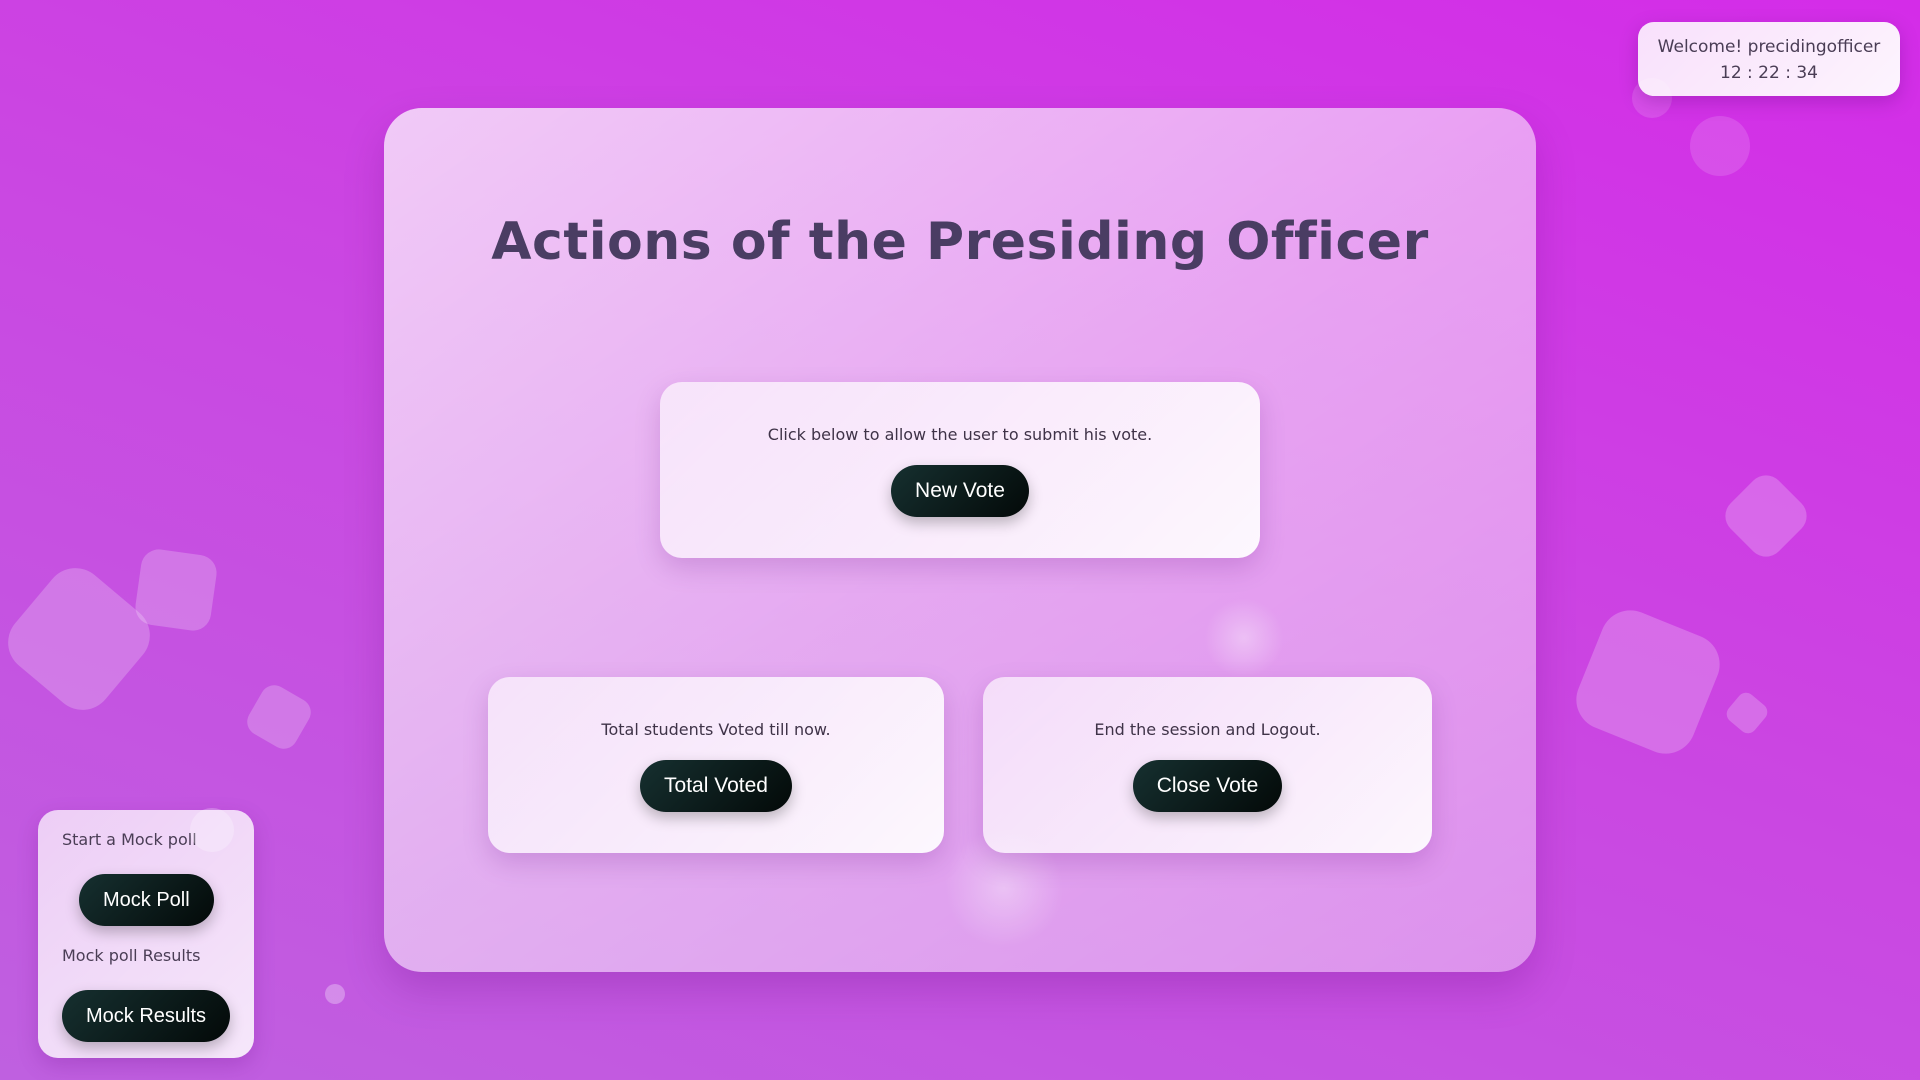 This screenshot has width=1920, height=1080. What do you see at coordinates (1769, 73) in the screenshot?
I see `clock: 12 : 22 : 34` at bounding box center [1769, 73].